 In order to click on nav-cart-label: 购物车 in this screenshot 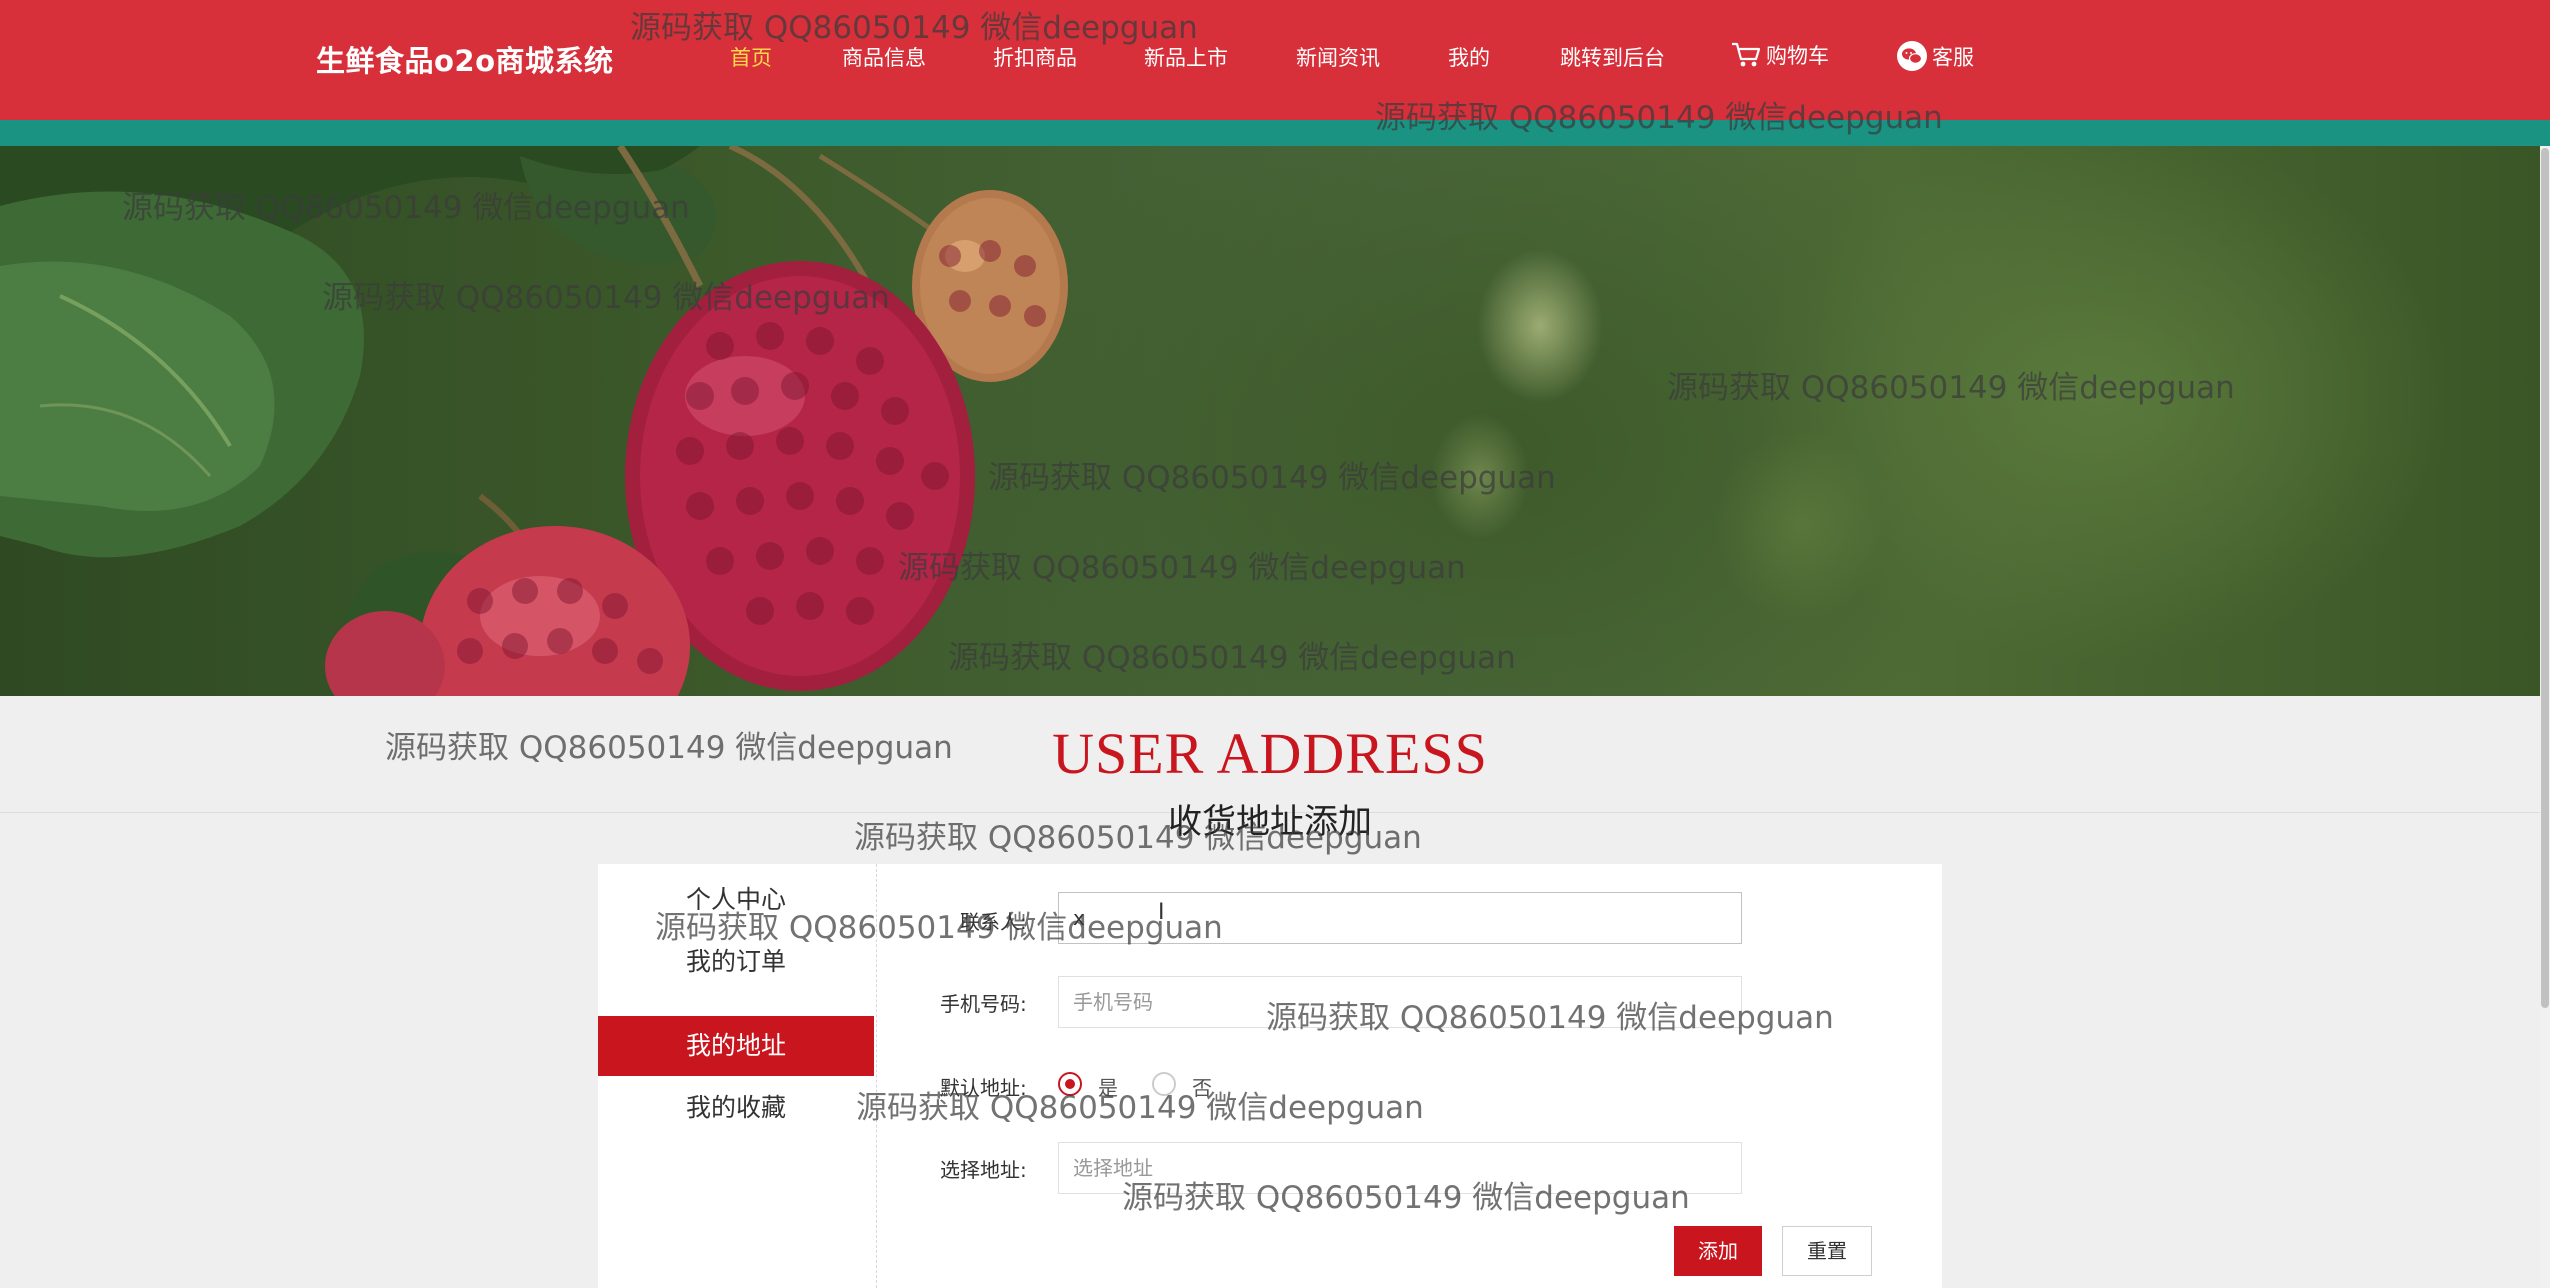, I will do `click(1797, 56)`.